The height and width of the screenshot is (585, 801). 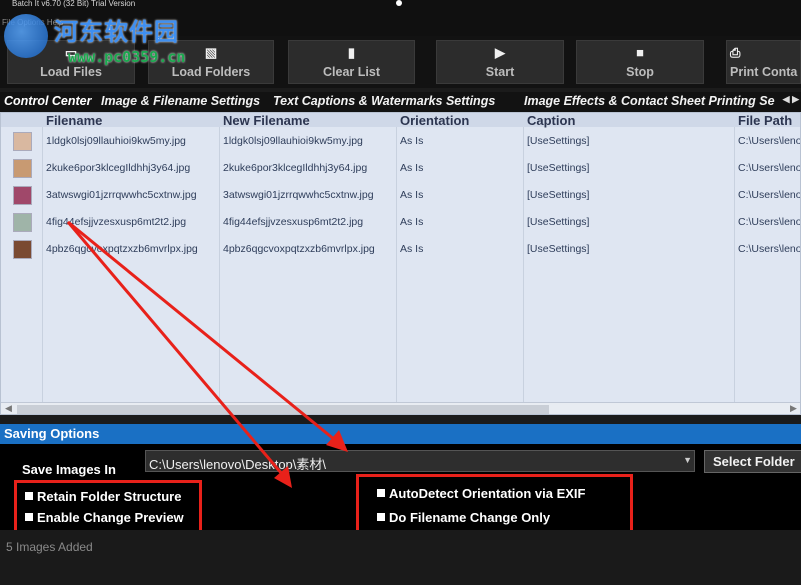 What do you see at coordinates (351, 52) in the screenshot?
I see `clear-list-icon: ▮` at bounding box center [351, 52].